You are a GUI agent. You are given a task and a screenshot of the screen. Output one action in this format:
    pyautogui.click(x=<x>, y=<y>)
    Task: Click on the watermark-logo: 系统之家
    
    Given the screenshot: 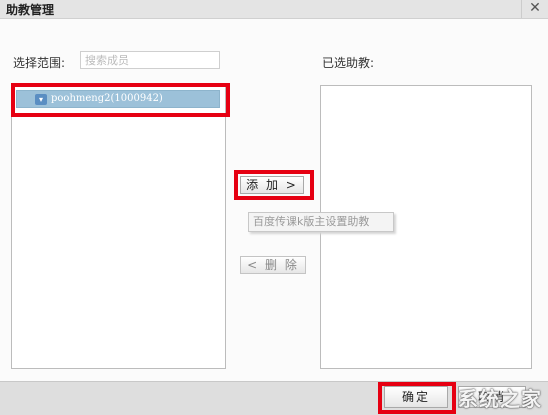 What is the action you would take?
    pyautogui.click(x=465, y=395)
    